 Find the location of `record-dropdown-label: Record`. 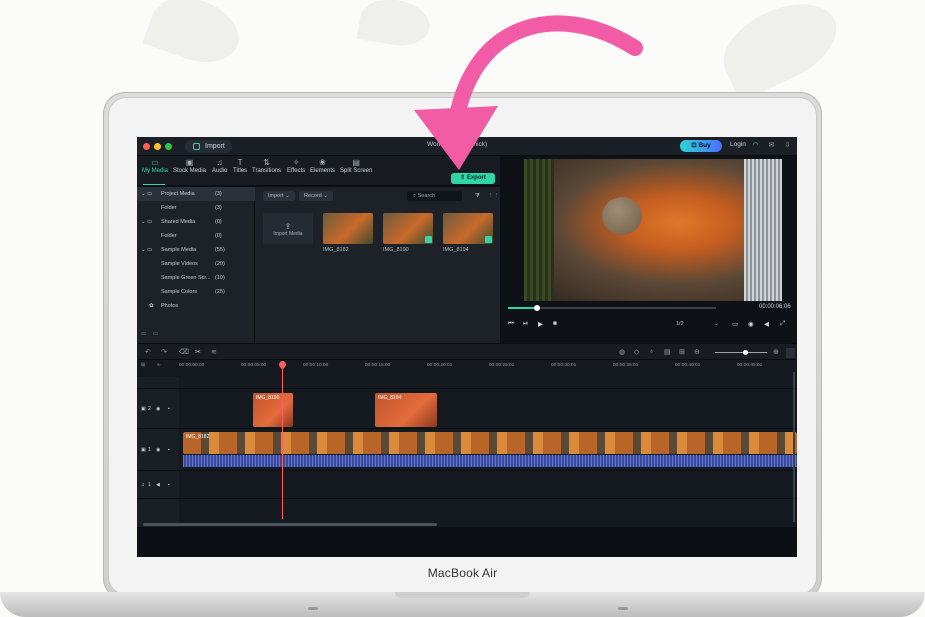

record-dropdown-label: Record is located at coordinates (313, 196).